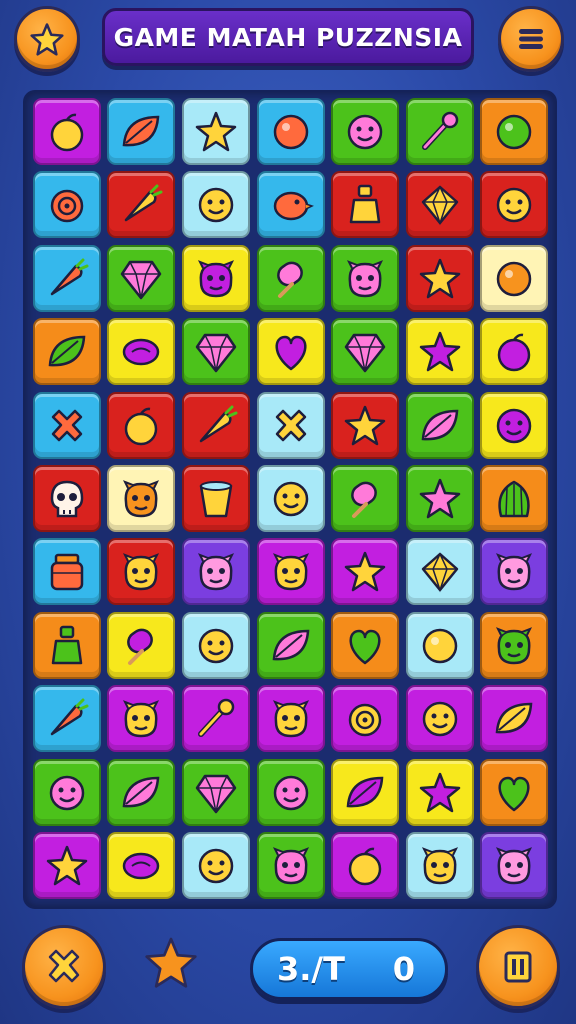  I want to click on close-button, so click(64, 967).